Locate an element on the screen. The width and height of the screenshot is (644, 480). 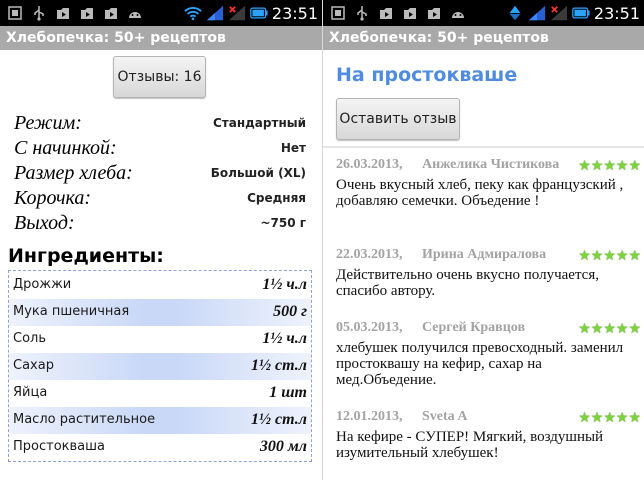
param-row-mode: Режим: Стандартный is located at coordinates (160, 124).